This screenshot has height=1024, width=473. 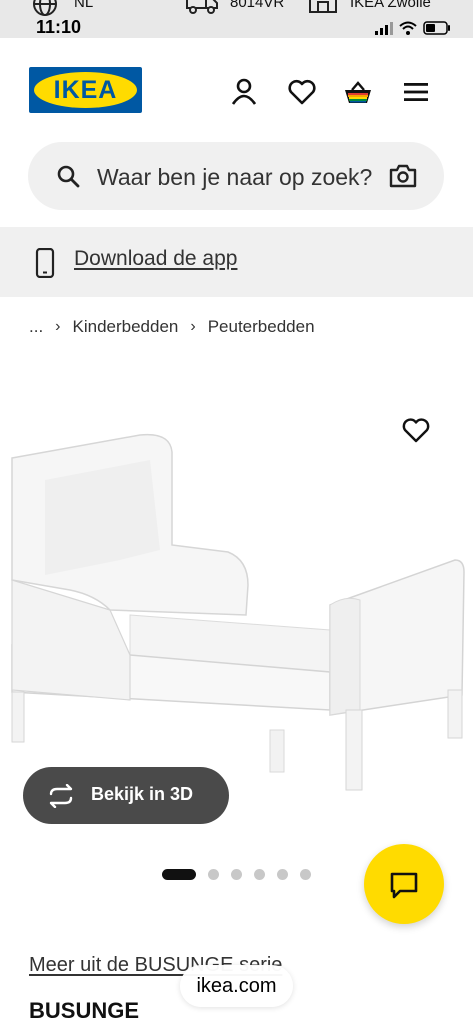 I want to click on postal-code: 8014VR, so click(x=257, y=5).